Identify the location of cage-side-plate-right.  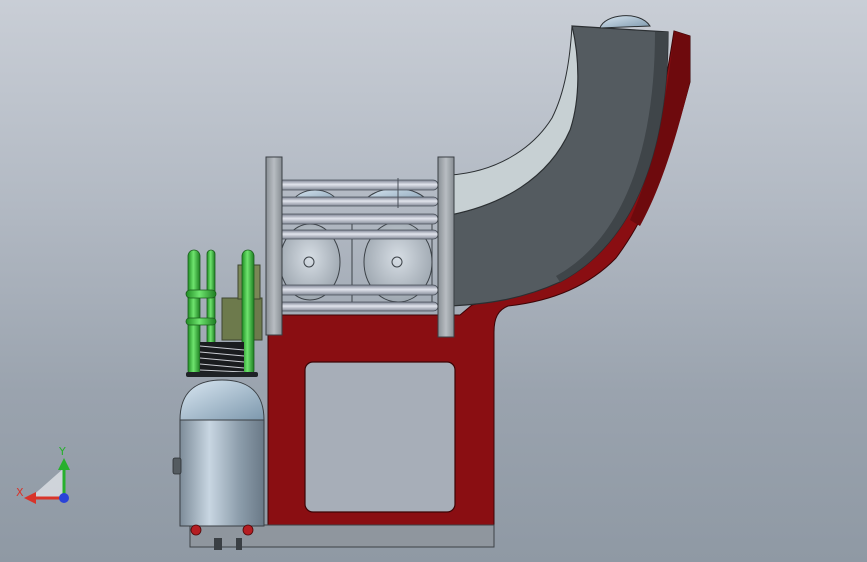
(446, 247).